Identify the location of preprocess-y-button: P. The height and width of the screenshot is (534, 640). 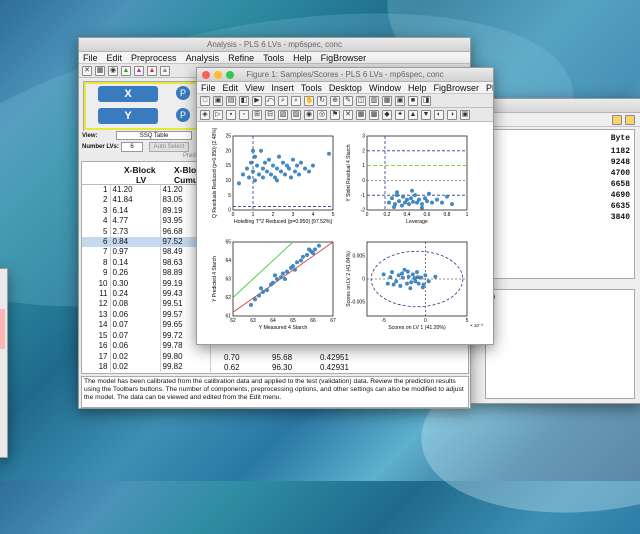
(183, 115).